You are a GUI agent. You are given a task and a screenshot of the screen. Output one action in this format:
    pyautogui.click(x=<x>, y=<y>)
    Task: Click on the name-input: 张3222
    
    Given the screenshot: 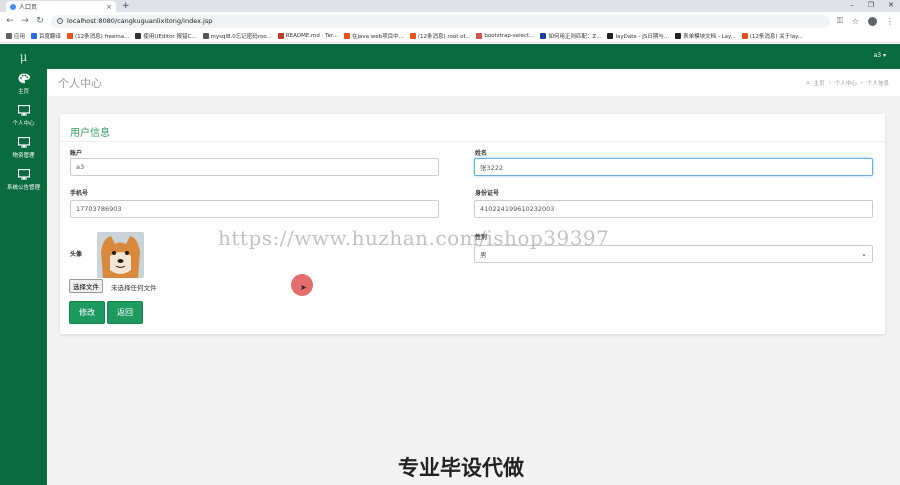 What is the action you would take?
    pyautogui.click(x=673, y=167)
    